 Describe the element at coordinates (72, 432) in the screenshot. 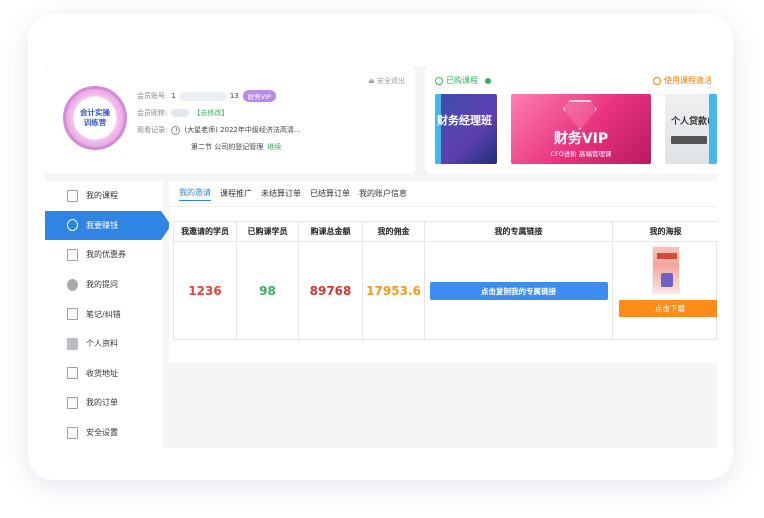

I see `security-icon` at that location.